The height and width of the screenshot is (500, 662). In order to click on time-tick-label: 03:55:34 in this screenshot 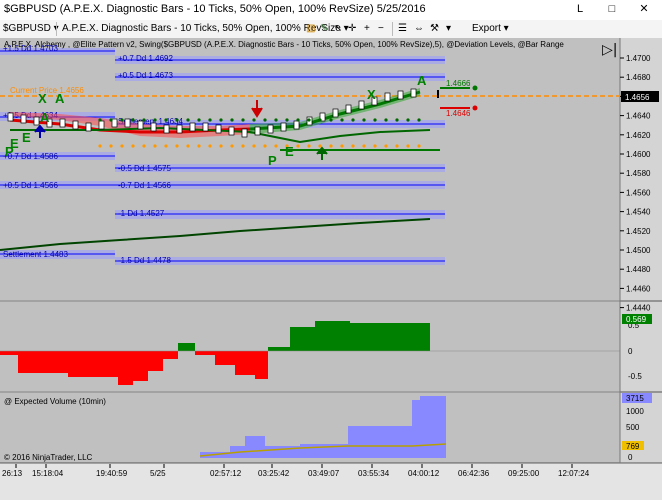, I will do `click(374, 473)`.